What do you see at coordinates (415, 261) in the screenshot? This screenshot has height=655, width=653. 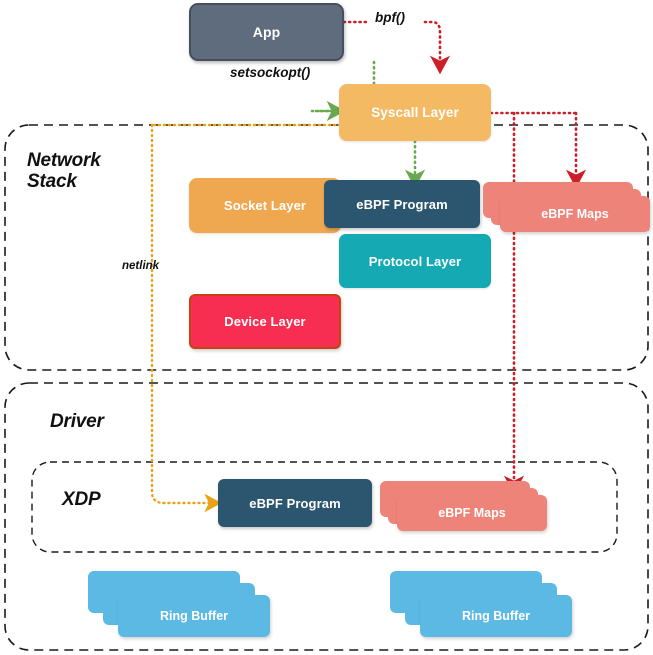 I see `node-protocol-layer: Protocol Layer` at bounding box center [415, 261].